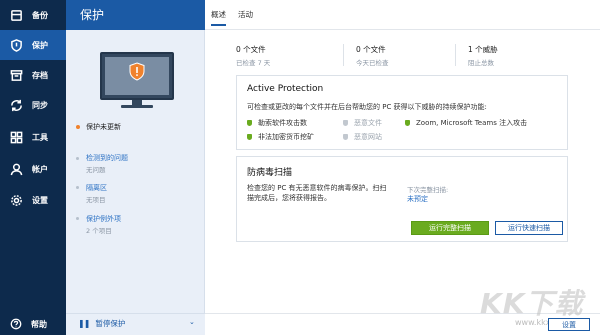 This screenshot has width=600, height=335. I want to click on detected-issues-value: 无问题, so click(96, 170).